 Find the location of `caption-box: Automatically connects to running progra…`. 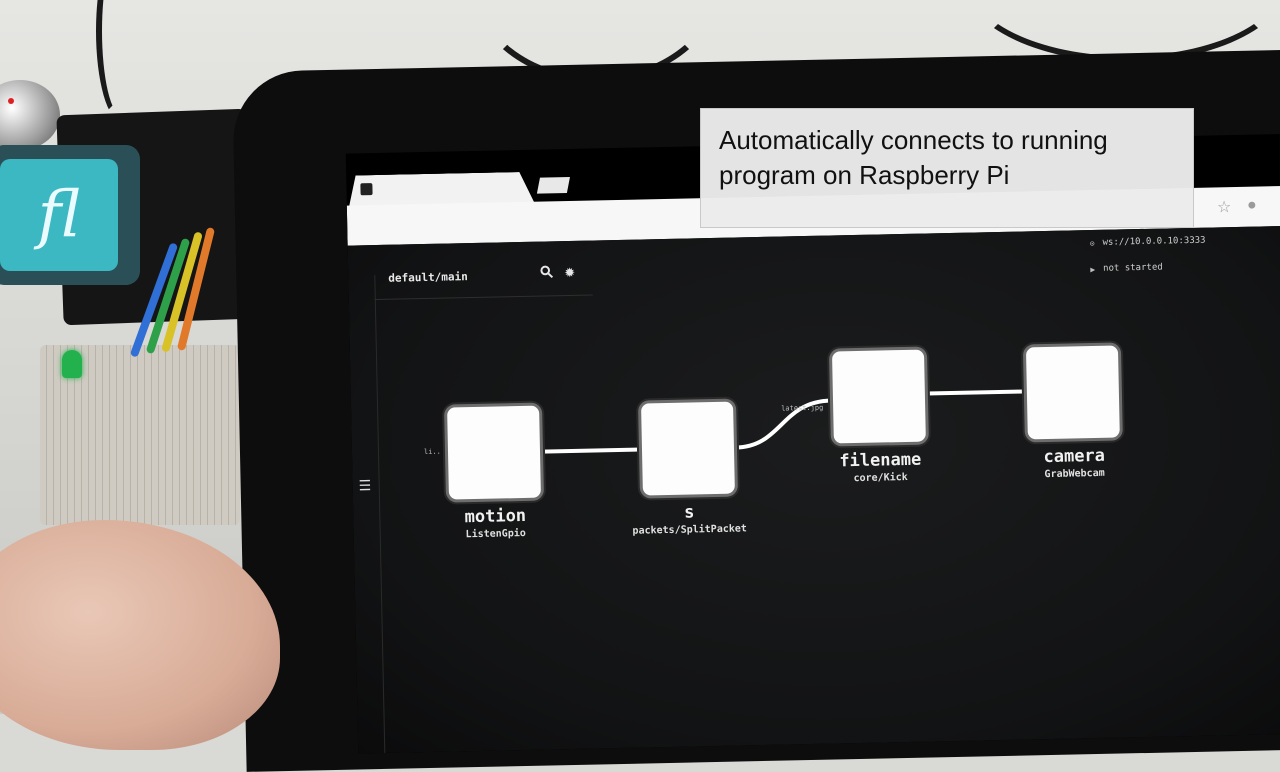

caption-box: Automatically connects to running progra… is located at coordinates (947, 168).